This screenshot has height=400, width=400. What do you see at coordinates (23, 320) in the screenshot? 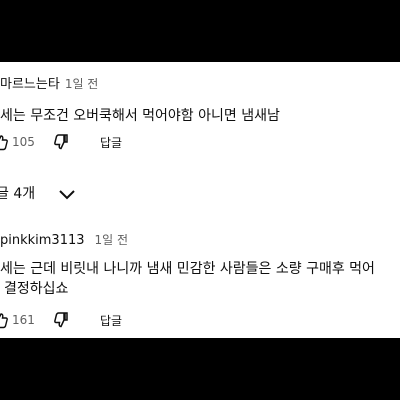
I see `comment-2-like-count: 161` at bounding box center [23, 320].